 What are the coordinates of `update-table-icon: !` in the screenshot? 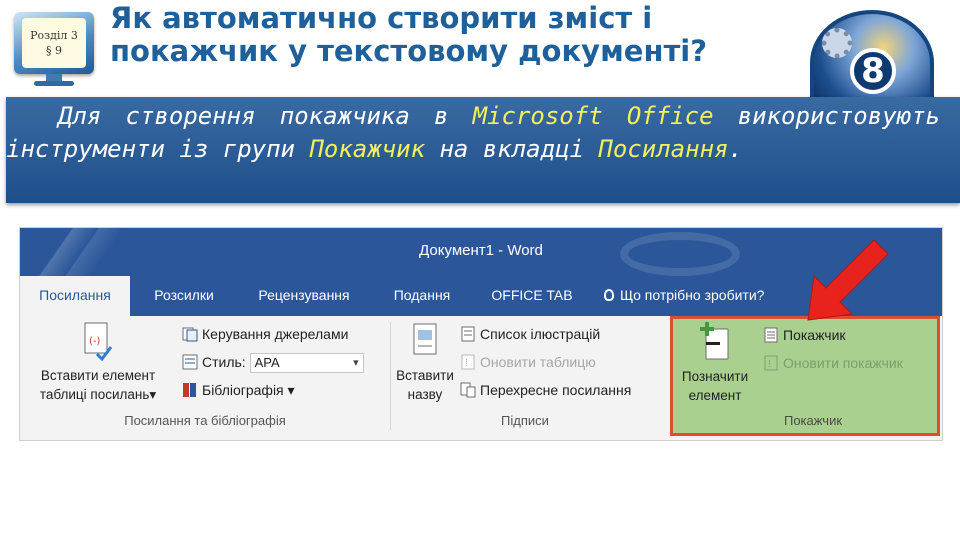 It's located at (468, 361).